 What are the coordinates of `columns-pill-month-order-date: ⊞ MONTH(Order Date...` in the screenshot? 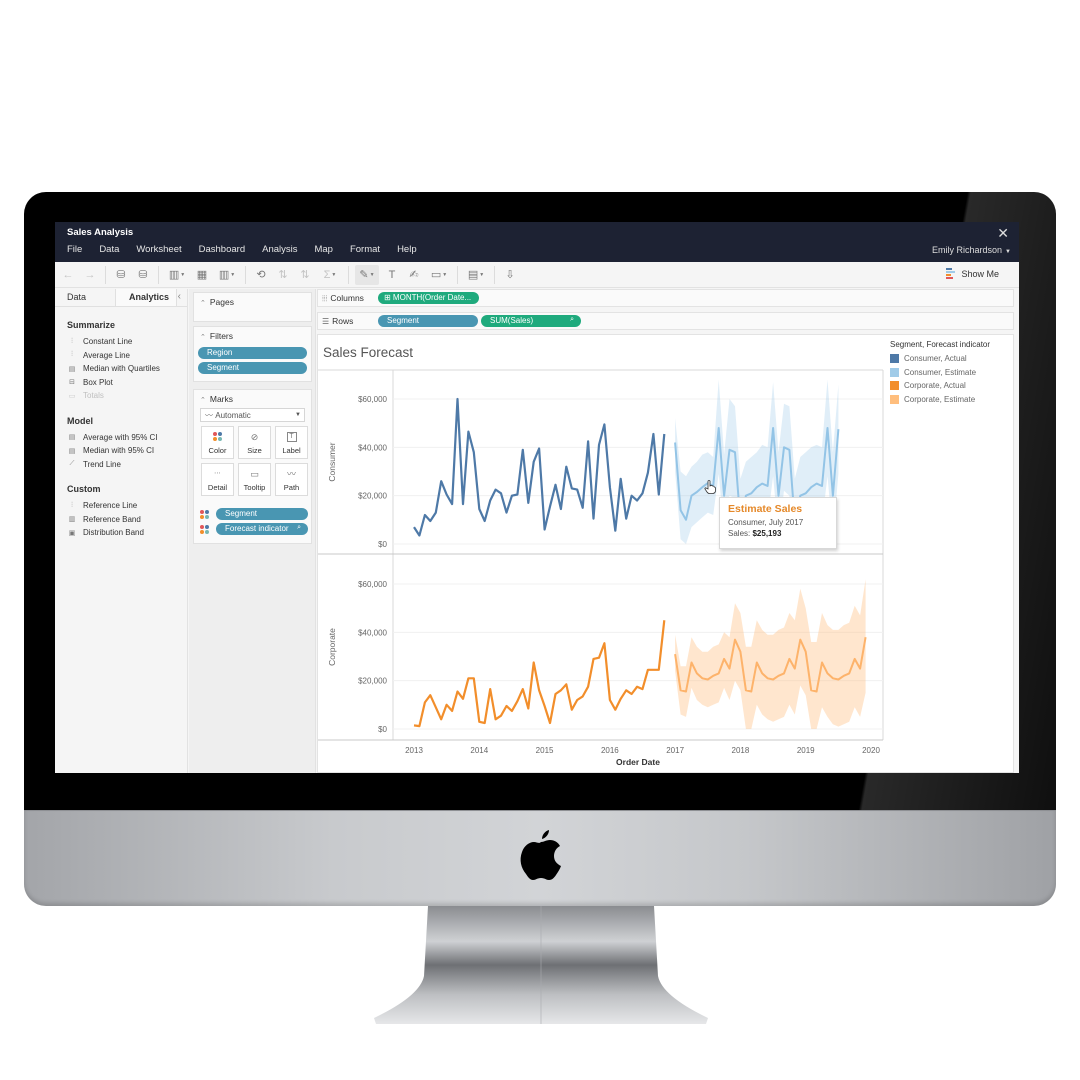 It's located at (428, 298).